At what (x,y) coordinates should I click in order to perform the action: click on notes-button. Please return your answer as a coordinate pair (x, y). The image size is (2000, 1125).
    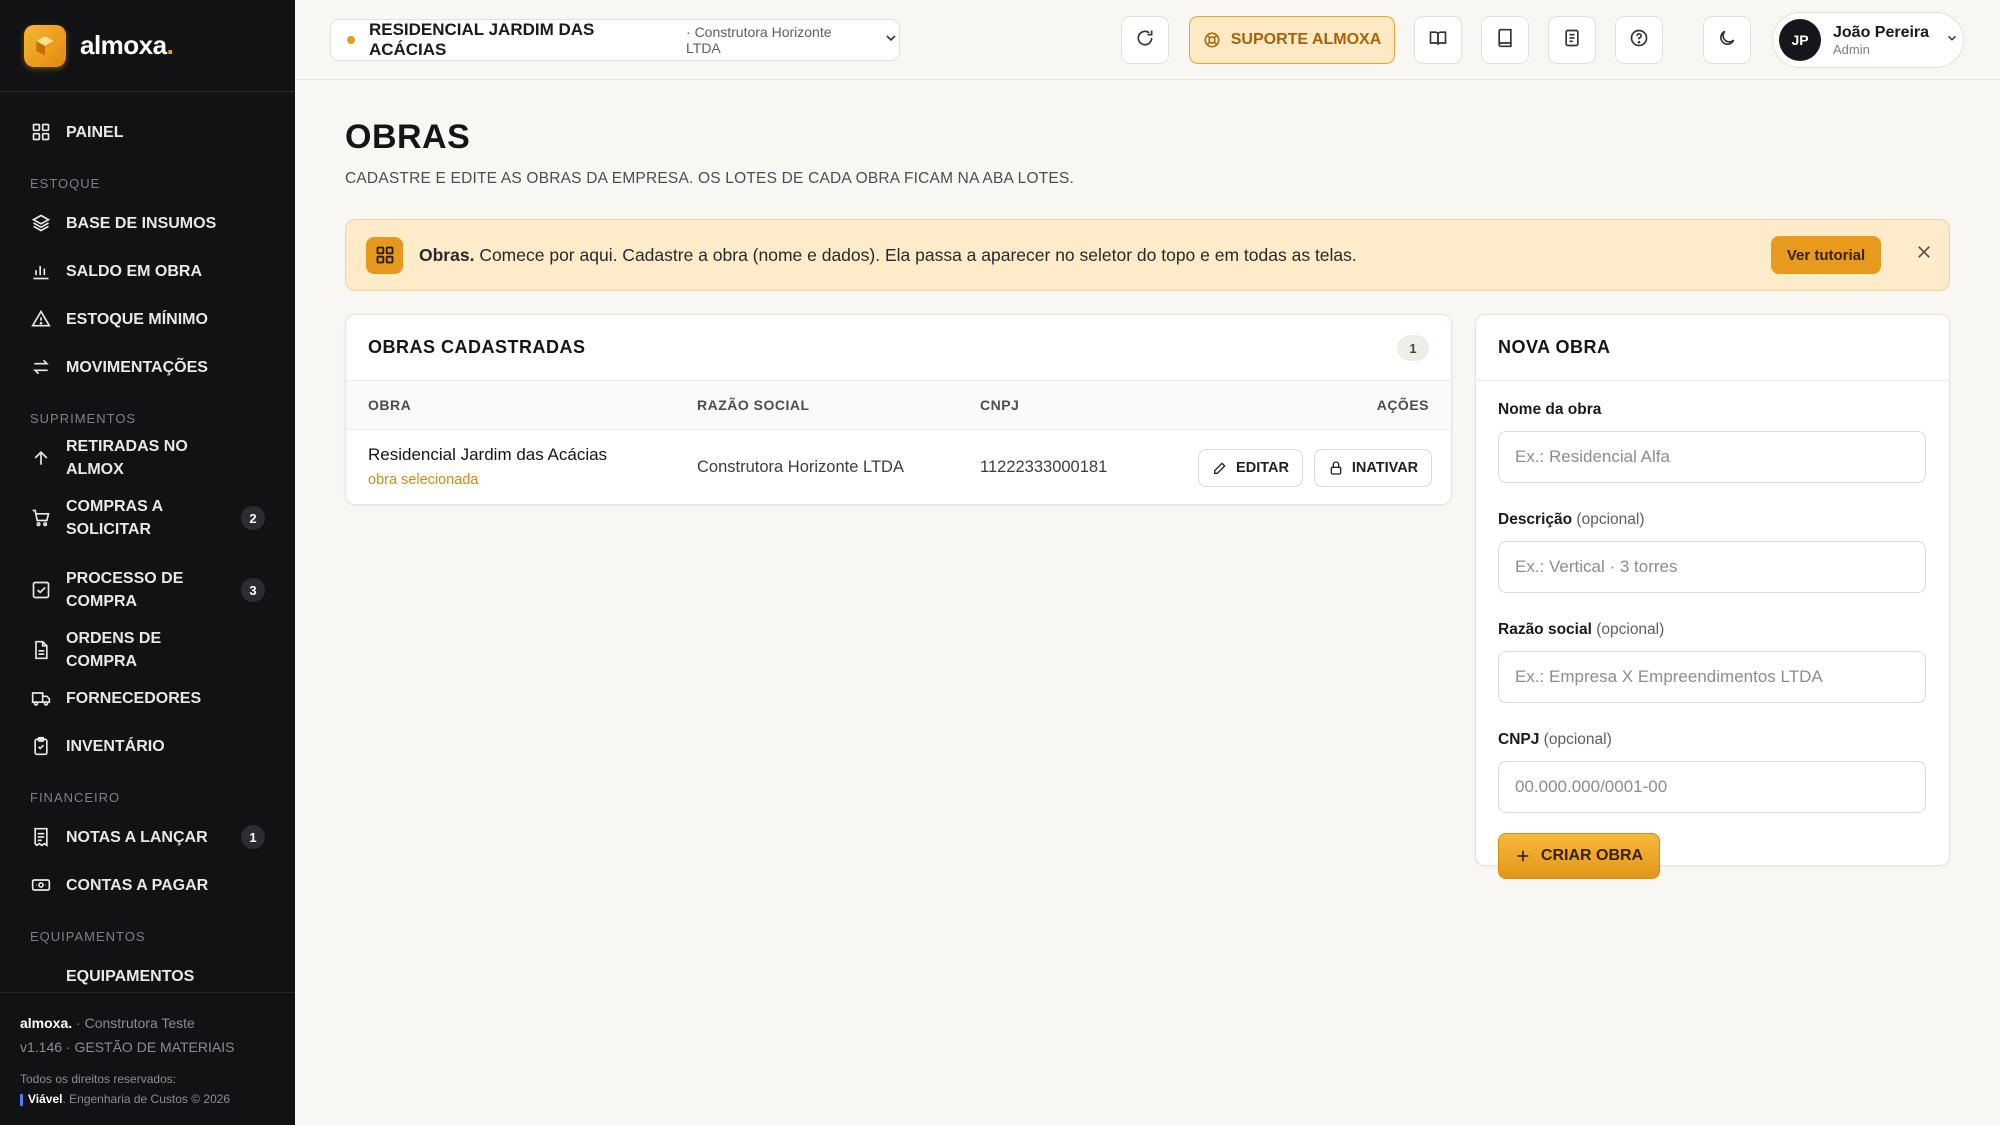
    Looking at the image, I should click on (1572, 40).